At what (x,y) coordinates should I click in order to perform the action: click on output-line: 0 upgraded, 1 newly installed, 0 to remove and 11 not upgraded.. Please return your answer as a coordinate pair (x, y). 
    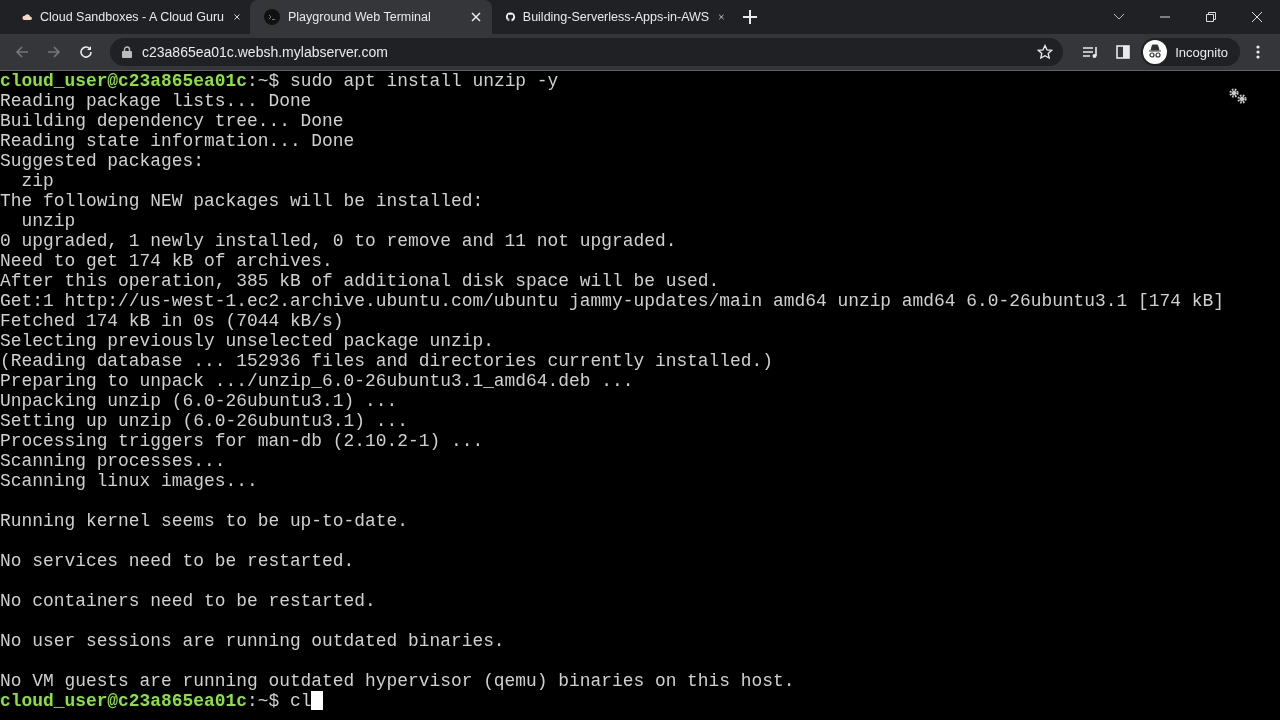
    Looking at the image, I should click on (338, 241).